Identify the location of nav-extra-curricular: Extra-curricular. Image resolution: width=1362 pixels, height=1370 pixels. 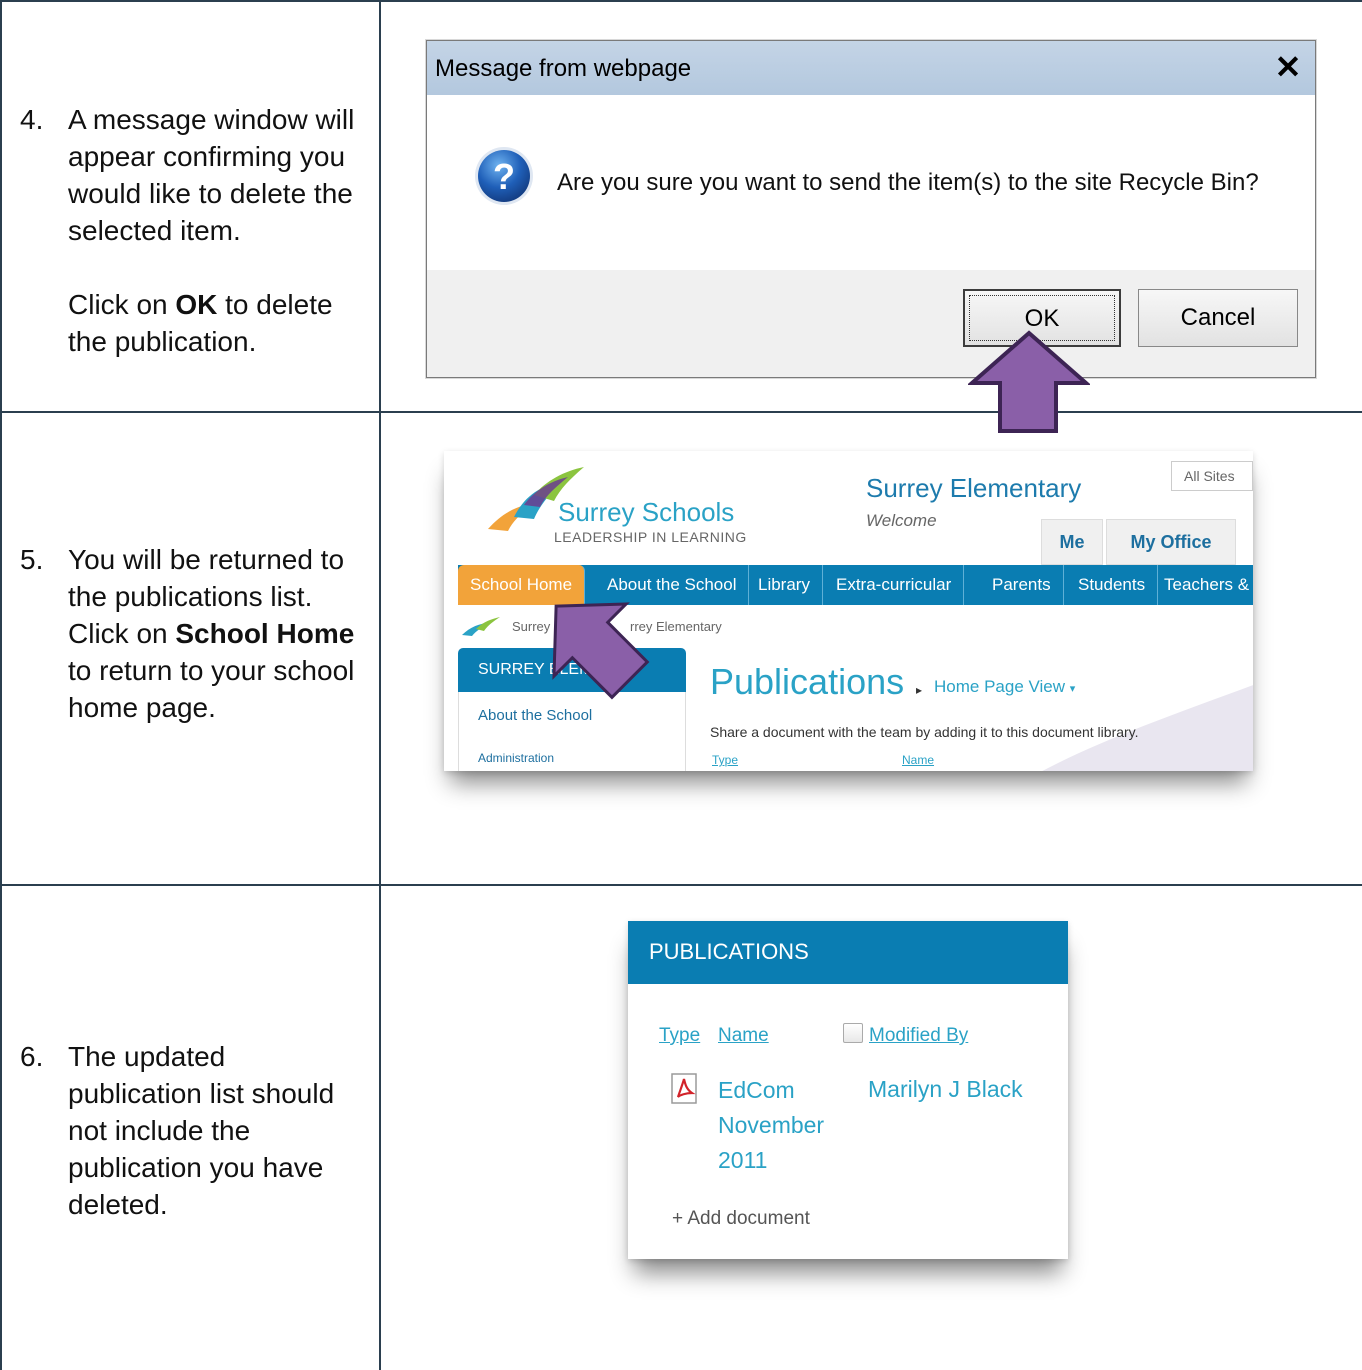
(894, 585).